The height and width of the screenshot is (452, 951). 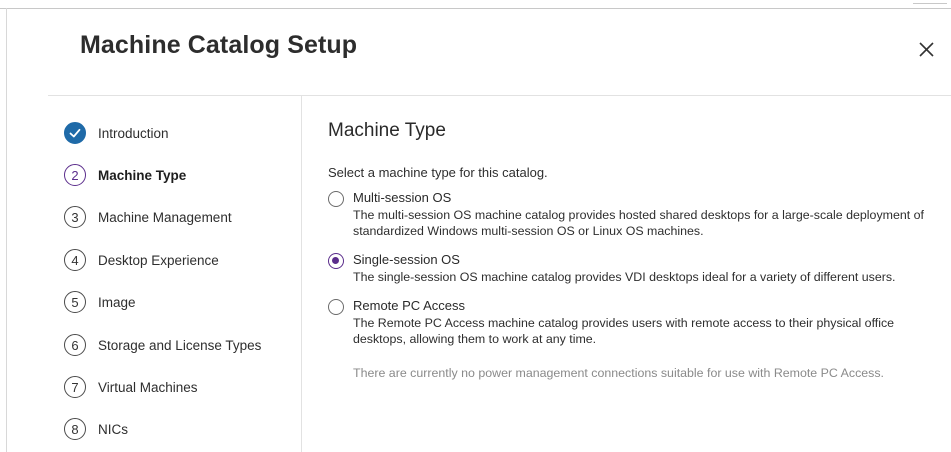 I want to click on section-title: Machine Type, so click(x=387, y=130).